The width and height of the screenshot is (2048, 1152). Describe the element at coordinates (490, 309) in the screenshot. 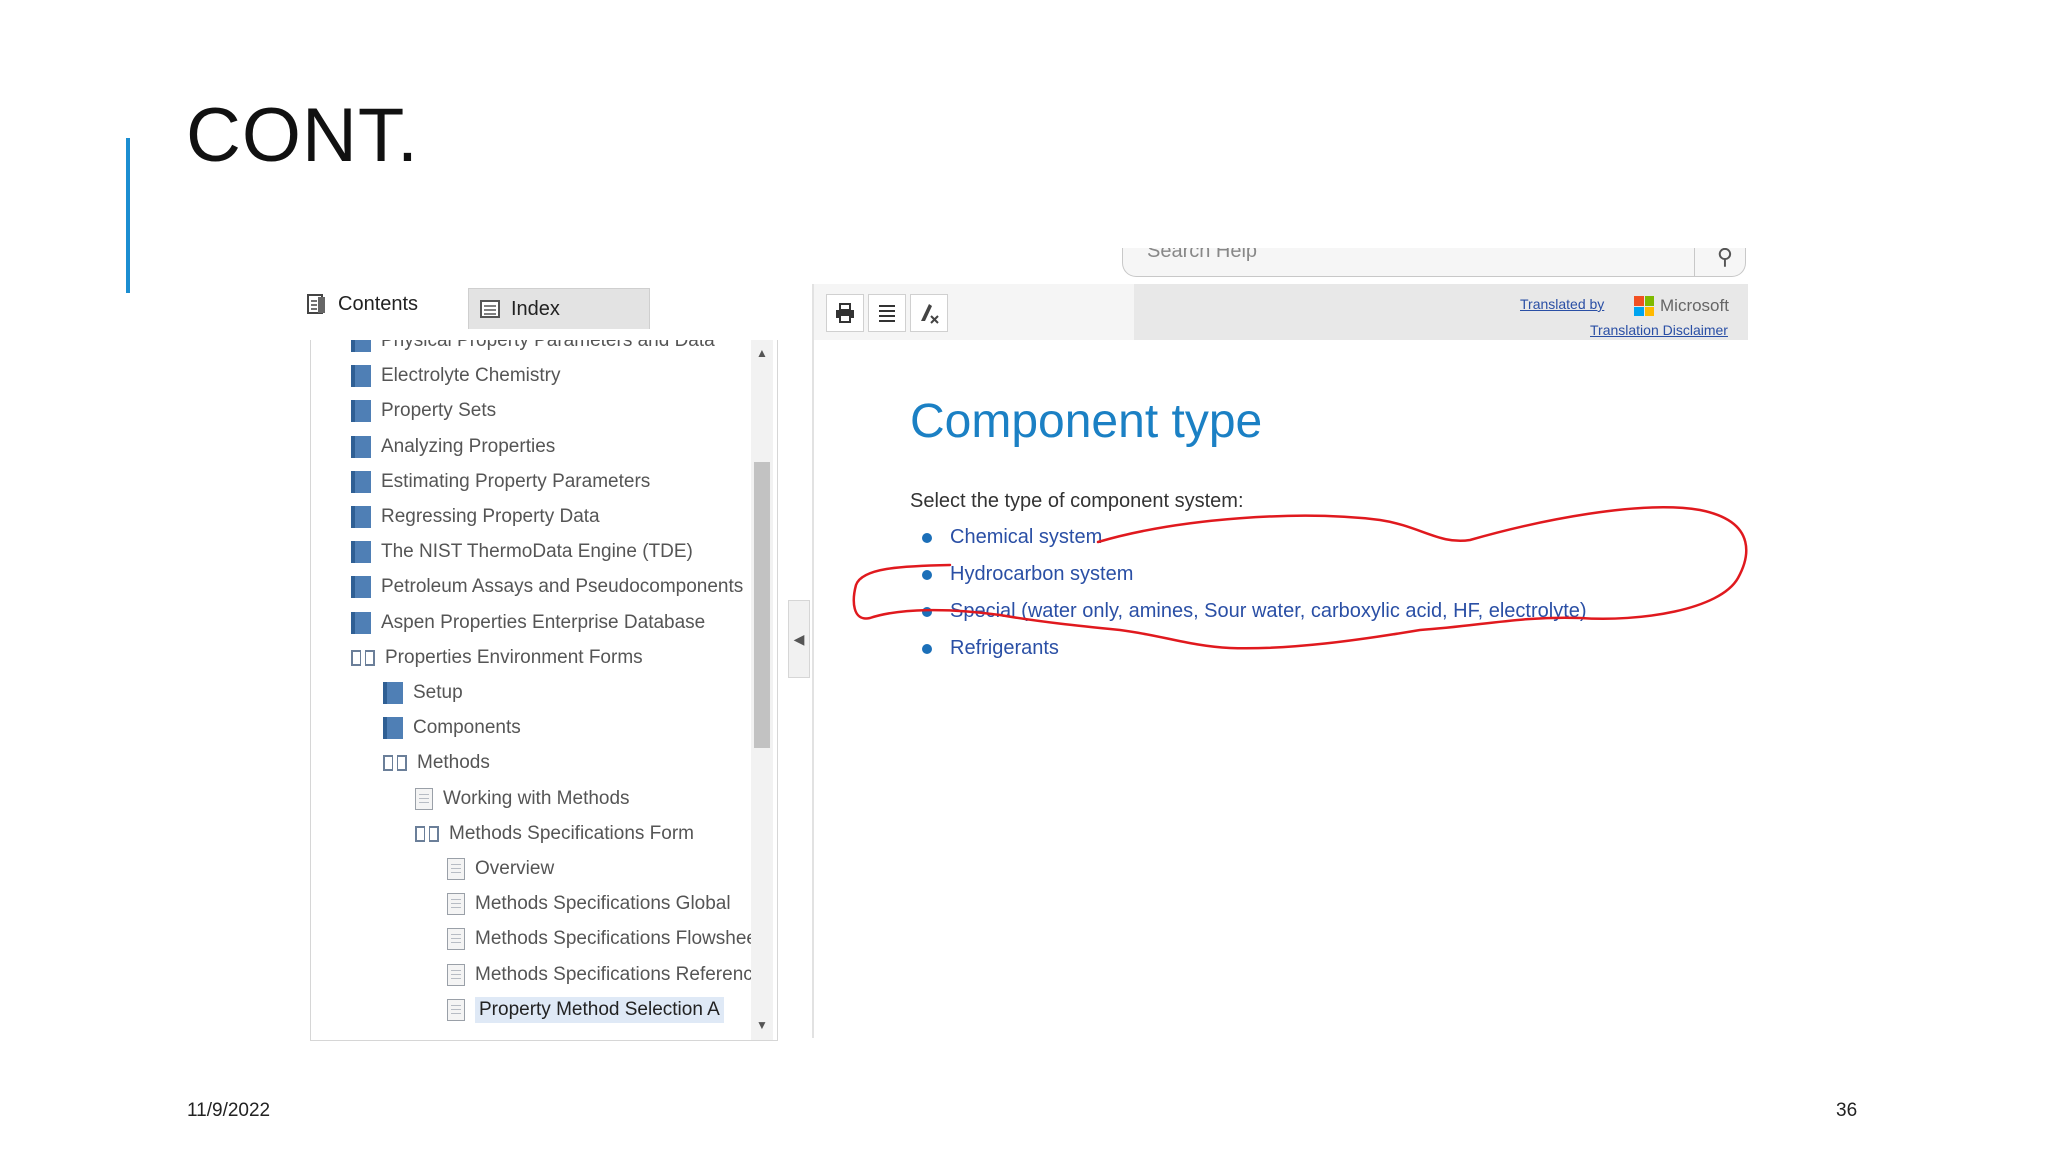

I see `index-icon` at that location.